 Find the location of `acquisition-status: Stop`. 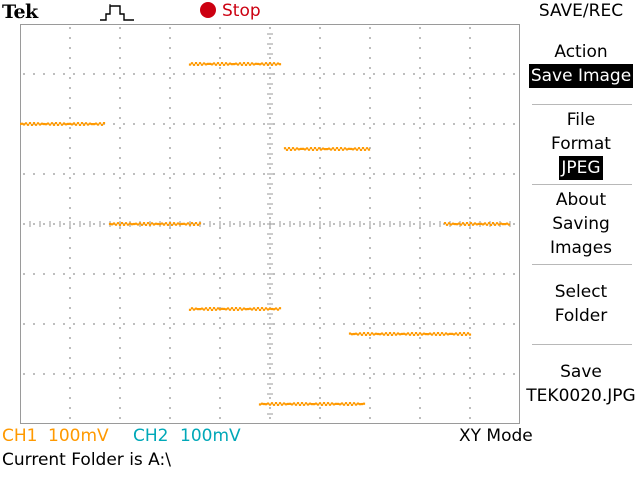

acquisition-status: Stop is located at coordinates (230, 11).